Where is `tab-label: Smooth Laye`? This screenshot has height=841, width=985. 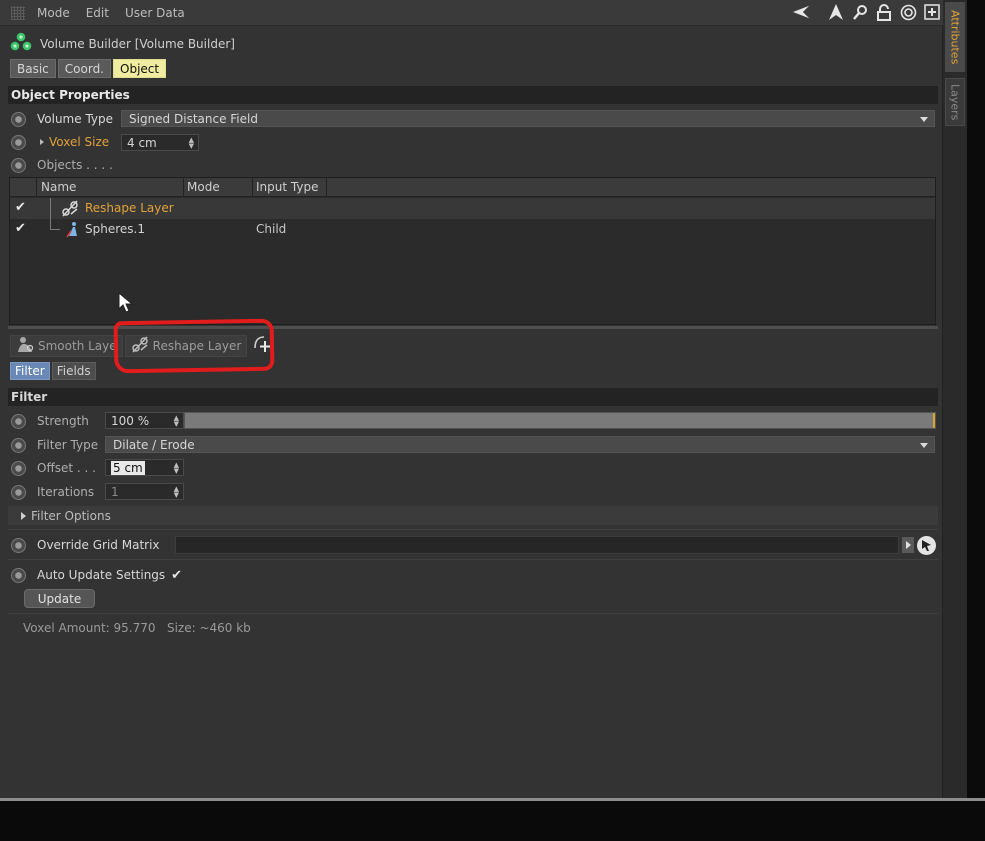
tab-label: Smooth Laye is located at coordinates (77, 345).